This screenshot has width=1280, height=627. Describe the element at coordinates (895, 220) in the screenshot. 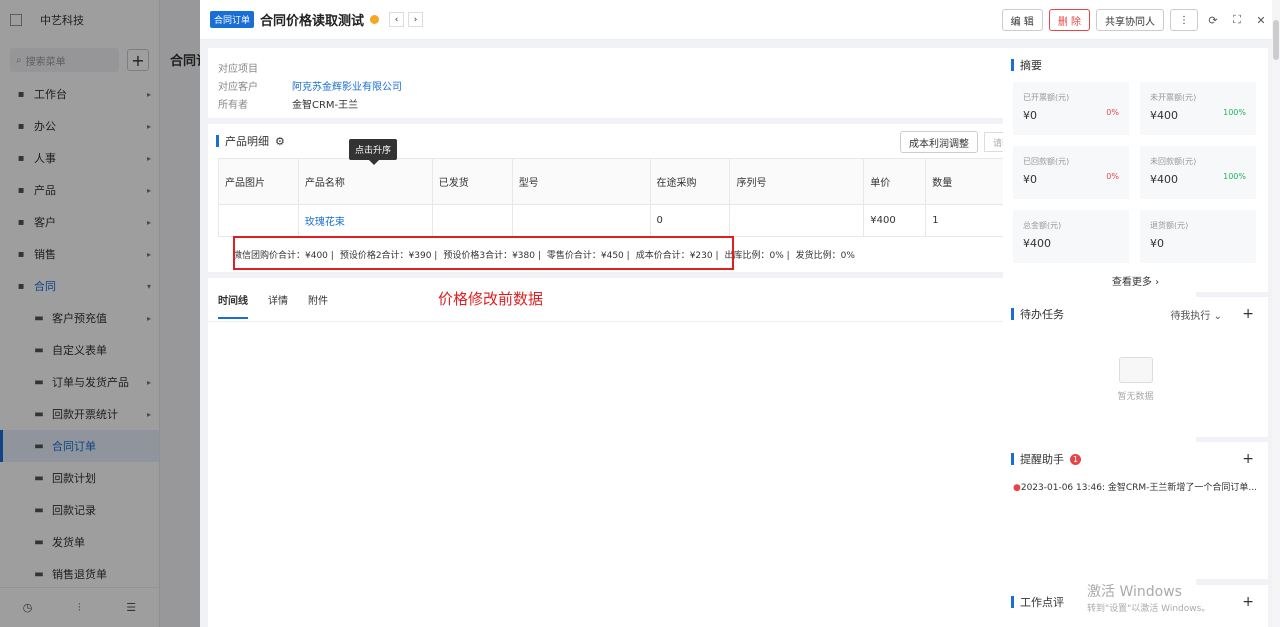

I see `table-cell: ¥400` at that location.